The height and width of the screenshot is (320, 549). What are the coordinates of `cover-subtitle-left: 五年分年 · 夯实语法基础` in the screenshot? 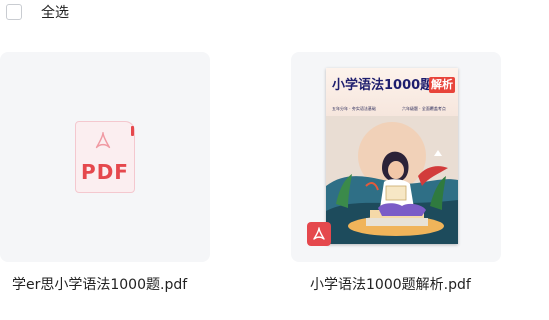 It's located at (354, 108).